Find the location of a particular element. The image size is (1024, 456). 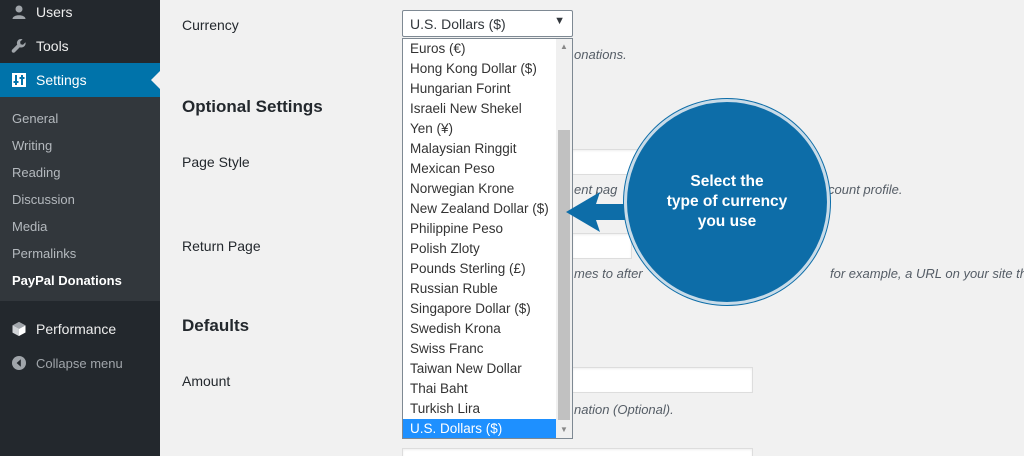

callout-line: type of currency is located at coordinates (727, 201).